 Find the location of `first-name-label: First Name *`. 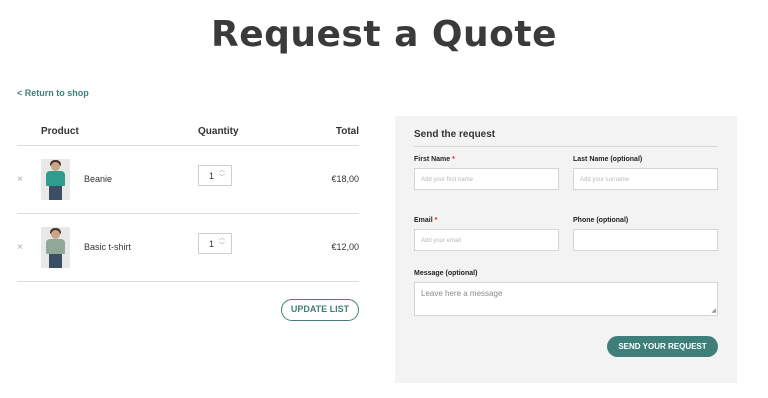

first-name-label: First Name * is located at coordinates (434, 159).